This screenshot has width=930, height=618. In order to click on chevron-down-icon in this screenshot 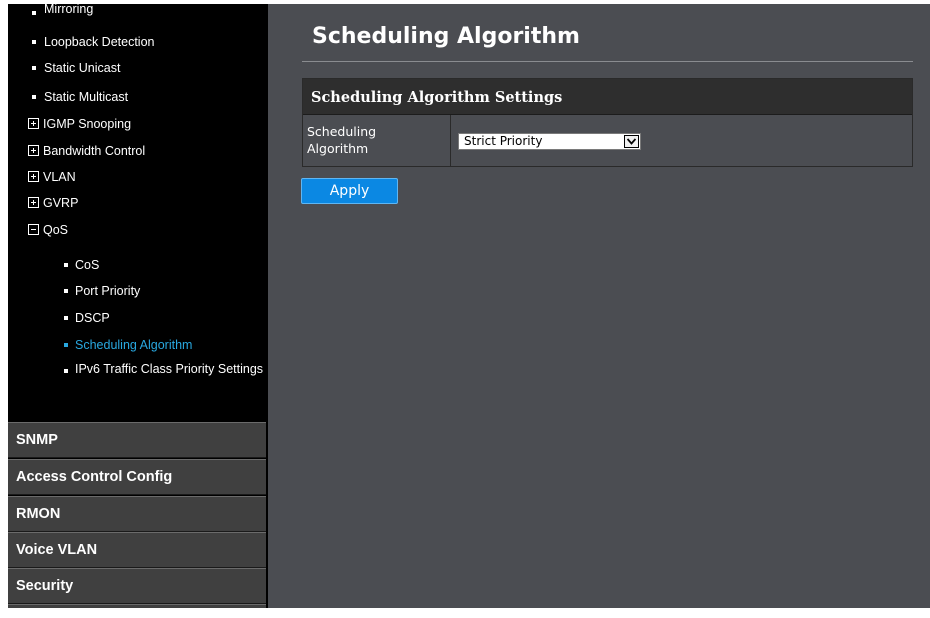, I will do `click(631, 141)`.